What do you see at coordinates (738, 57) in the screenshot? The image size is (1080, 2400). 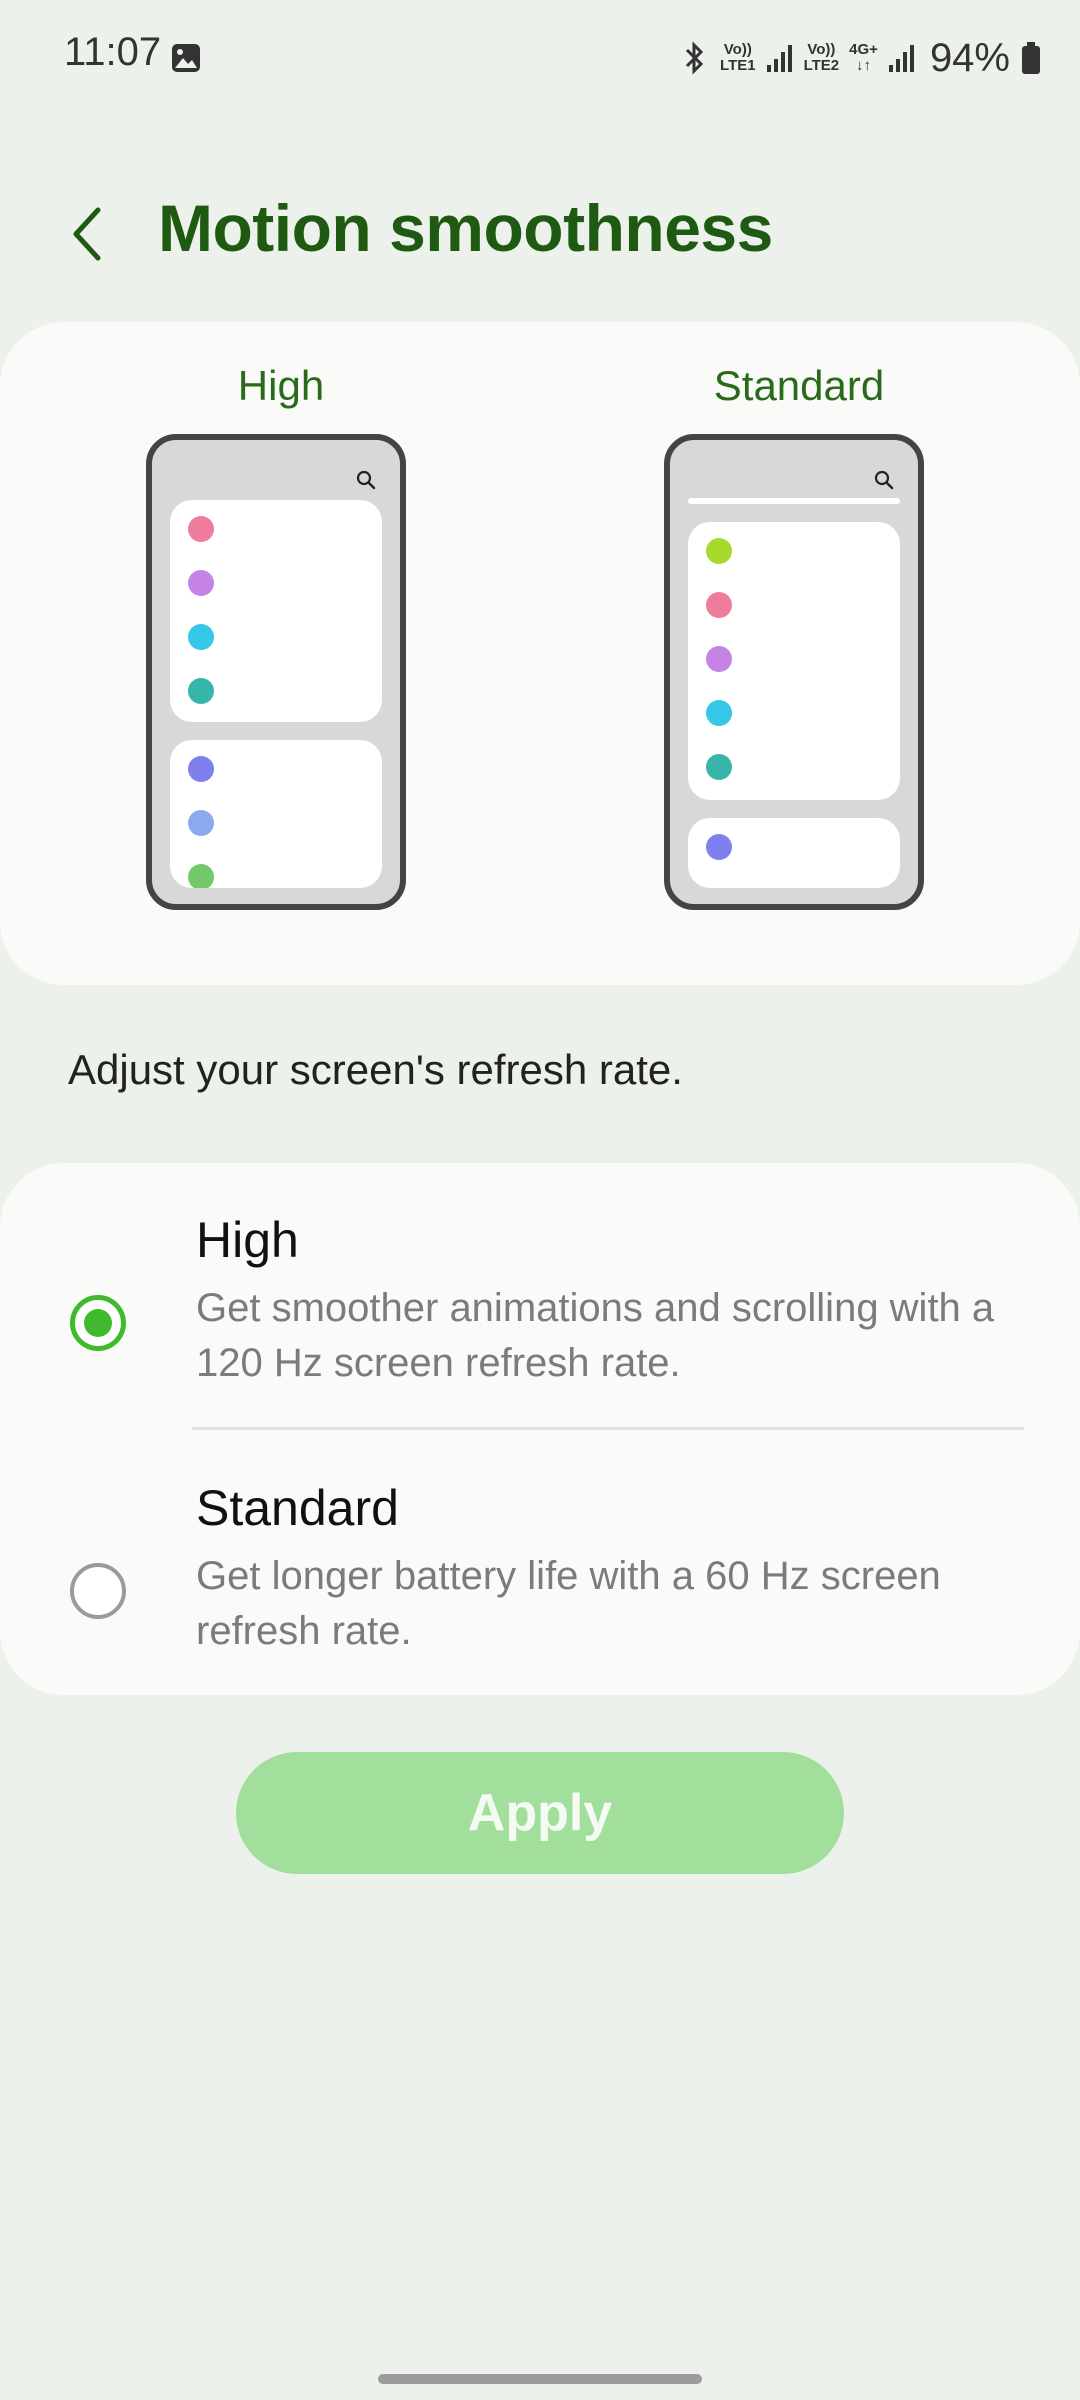 I see `sim1-label: Vo)) LTE1` at bounding box center [738, 57].